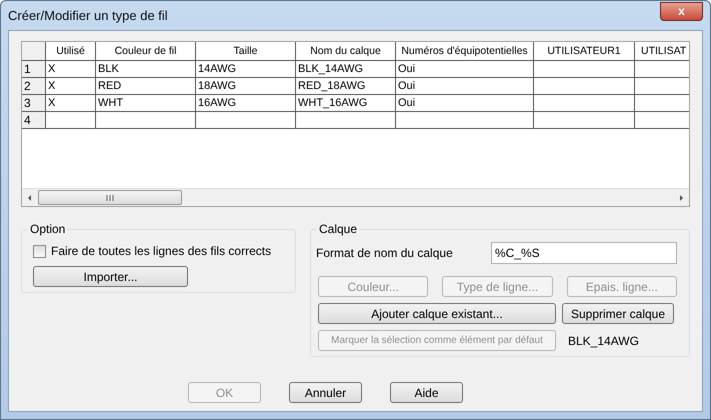 Image resolution: width=711 pixels, height=420 pixels. I want to click on grip-icon, so click(110, 197).